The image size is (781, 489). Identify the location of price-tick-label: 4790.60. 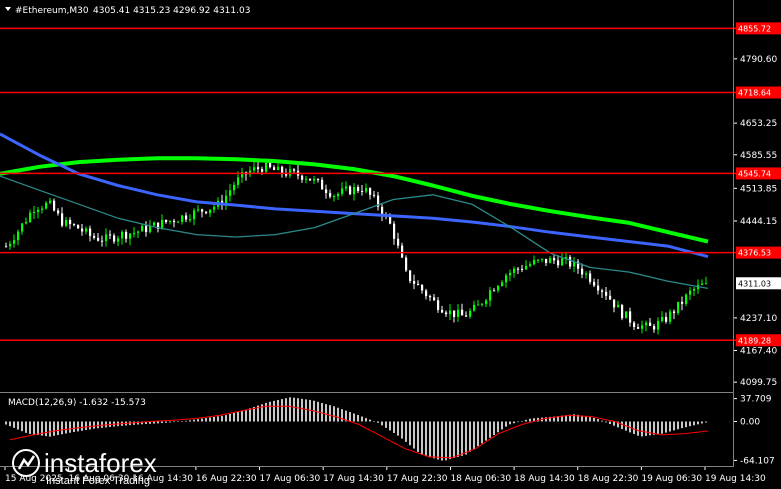
(758, 60).